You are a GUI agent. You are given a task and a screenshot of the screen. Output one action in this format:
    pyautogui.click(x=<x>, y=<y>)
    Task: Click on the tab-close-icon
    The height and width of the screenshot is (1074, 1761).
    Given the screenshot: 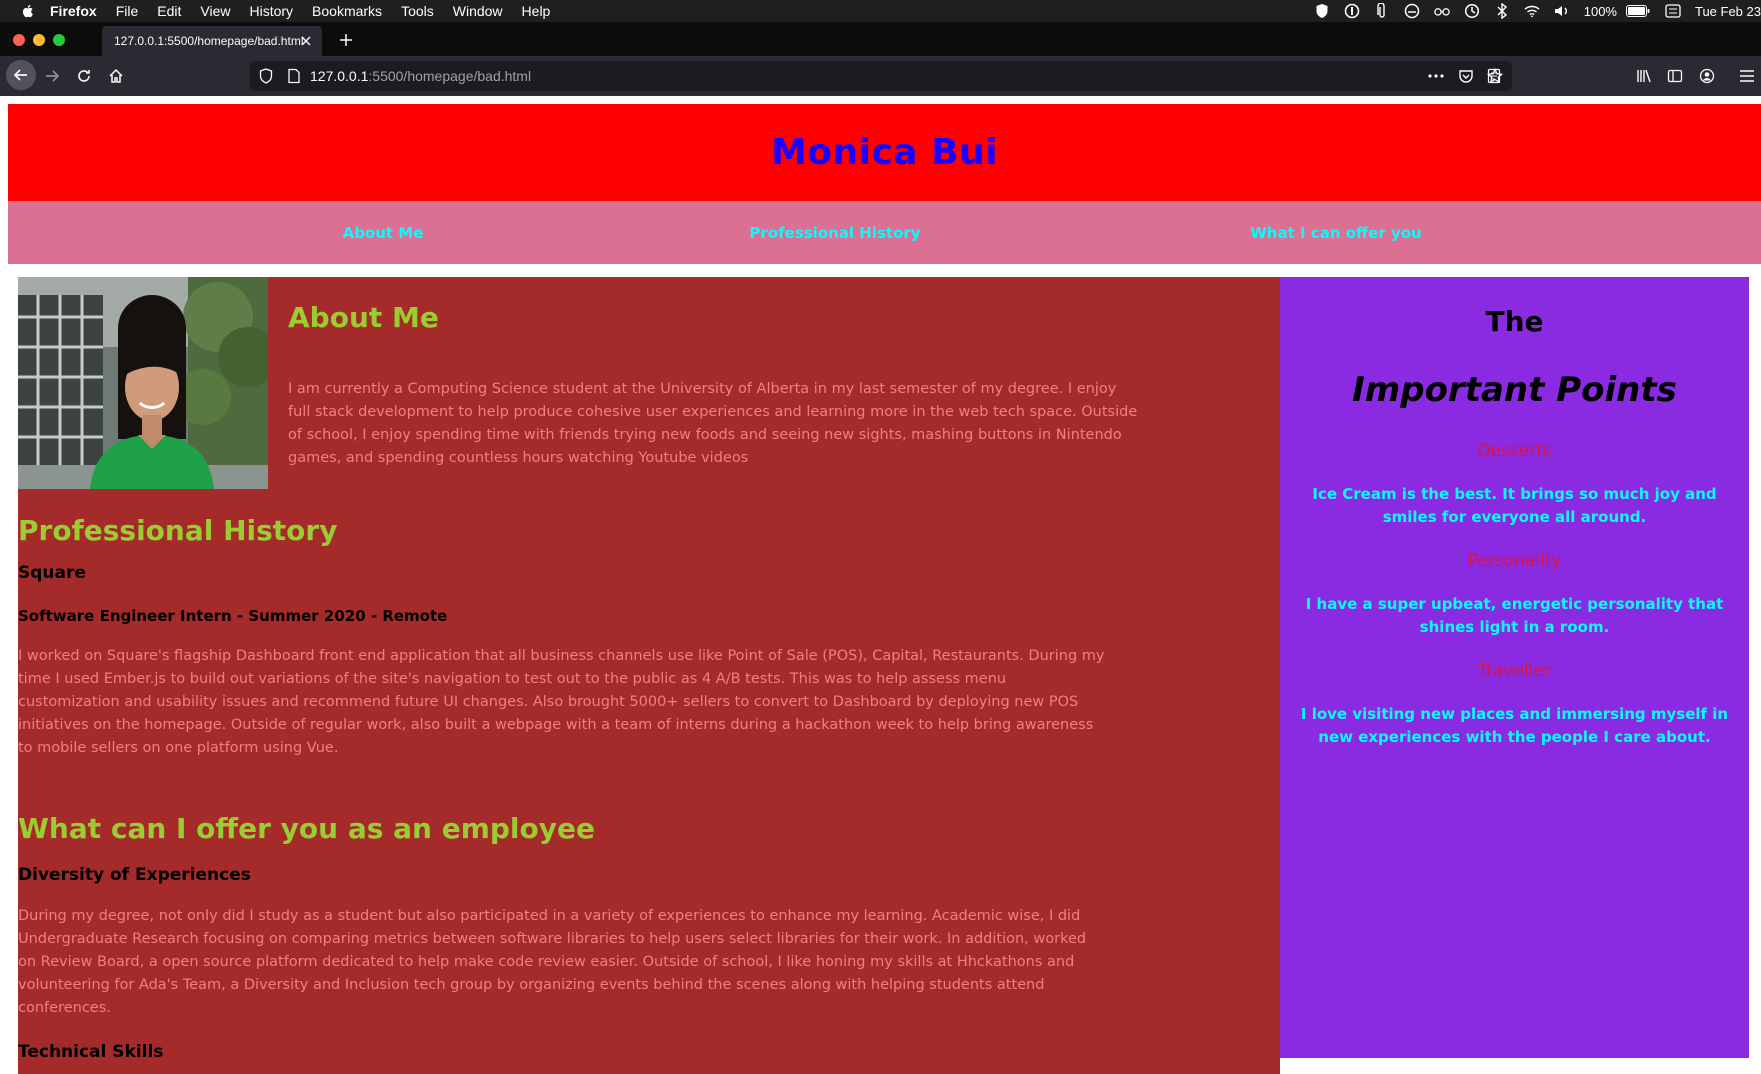 What is the action you would take?
    pyautogui.click(x=306, y=41)
    